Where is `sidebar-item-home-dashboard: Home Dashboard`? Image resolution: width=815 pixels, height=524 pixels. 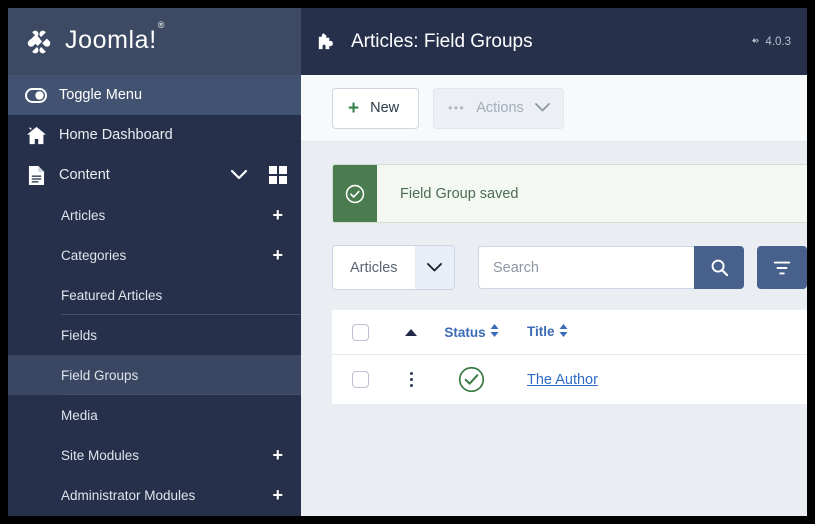 sidebar-item-home-dashboard: Home Dashboard is located at coordinates (154, 135).